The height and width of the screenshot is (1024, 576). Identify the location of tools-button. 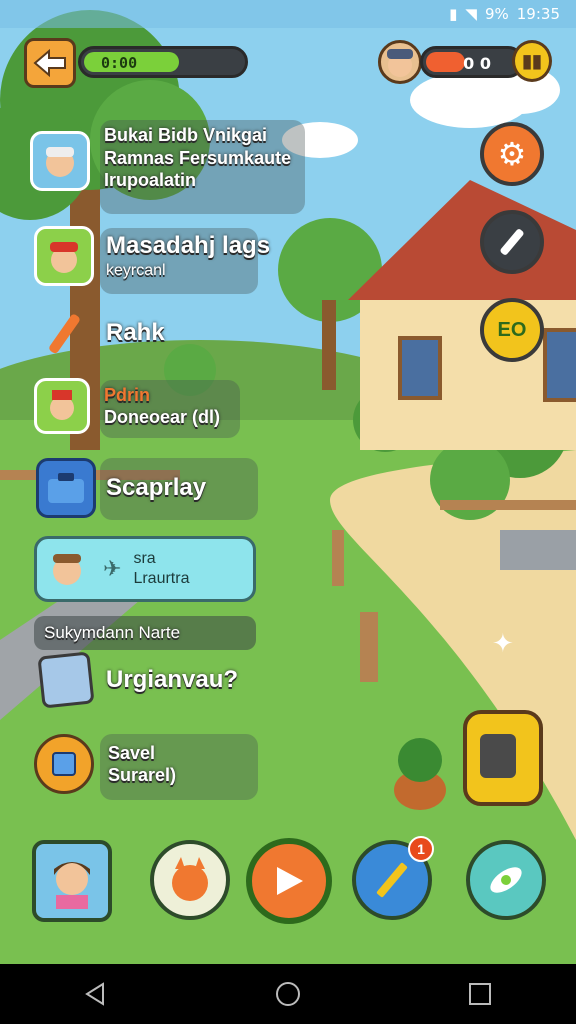
(512, 242).